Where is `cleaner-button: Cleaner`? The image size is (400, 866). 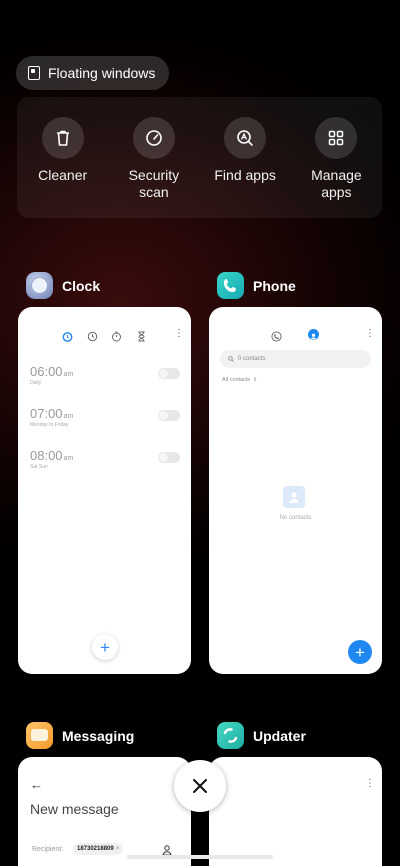 cleaner-button: Cleaner is located at coordinates (62, 157).